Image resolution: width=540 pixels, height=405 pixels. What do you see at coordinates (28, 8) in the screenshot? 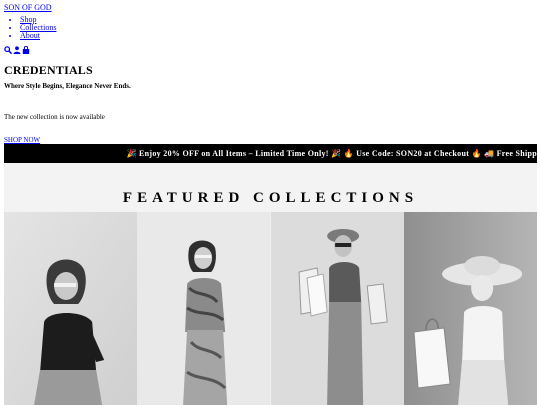
I see `brand-logo-link: SON OF GOD` at bounding box center [28, 8].